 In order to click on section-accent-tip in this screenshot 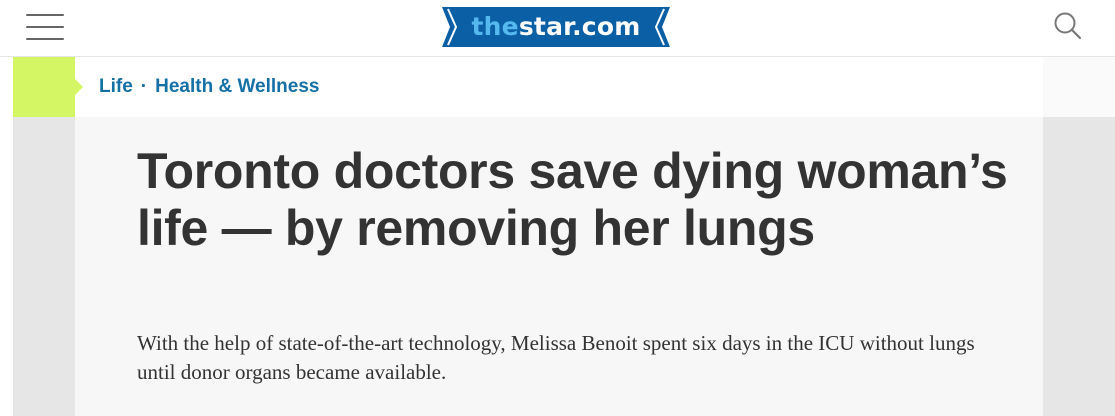, I will do `click(79, 87)`.